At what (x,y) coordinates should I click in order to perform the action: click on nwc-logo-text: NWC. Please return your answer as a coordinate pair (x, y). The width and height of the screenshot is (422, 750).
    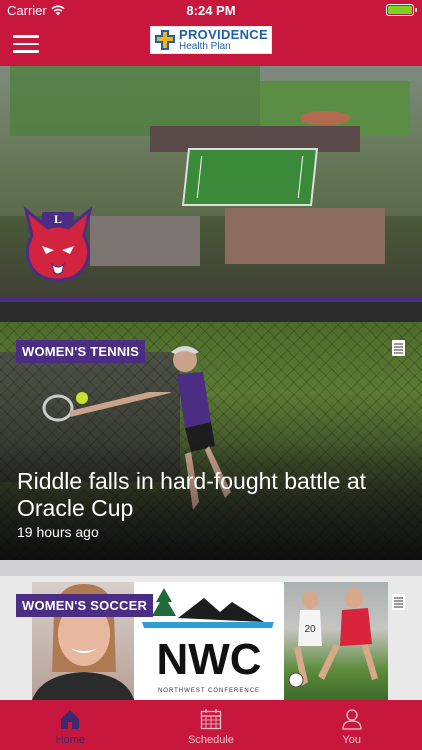
    Looking at the image, I should click on (208, 659).